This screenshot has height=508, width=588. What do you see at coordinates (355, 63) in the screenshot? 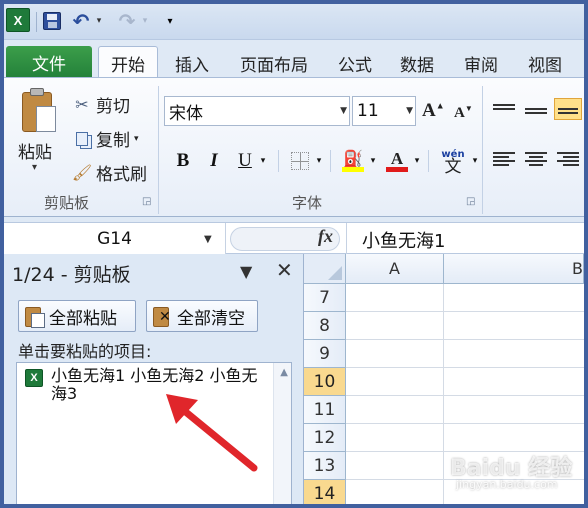
I see `tab-formulas: 公式` at bounding box center [355, 63].